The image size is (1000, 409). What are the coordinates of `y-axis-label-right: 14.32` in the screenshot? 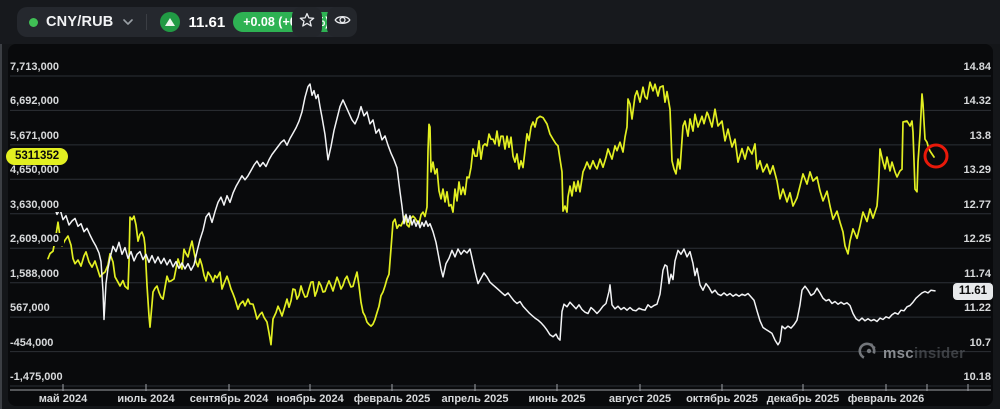 It's located at (974, 101).